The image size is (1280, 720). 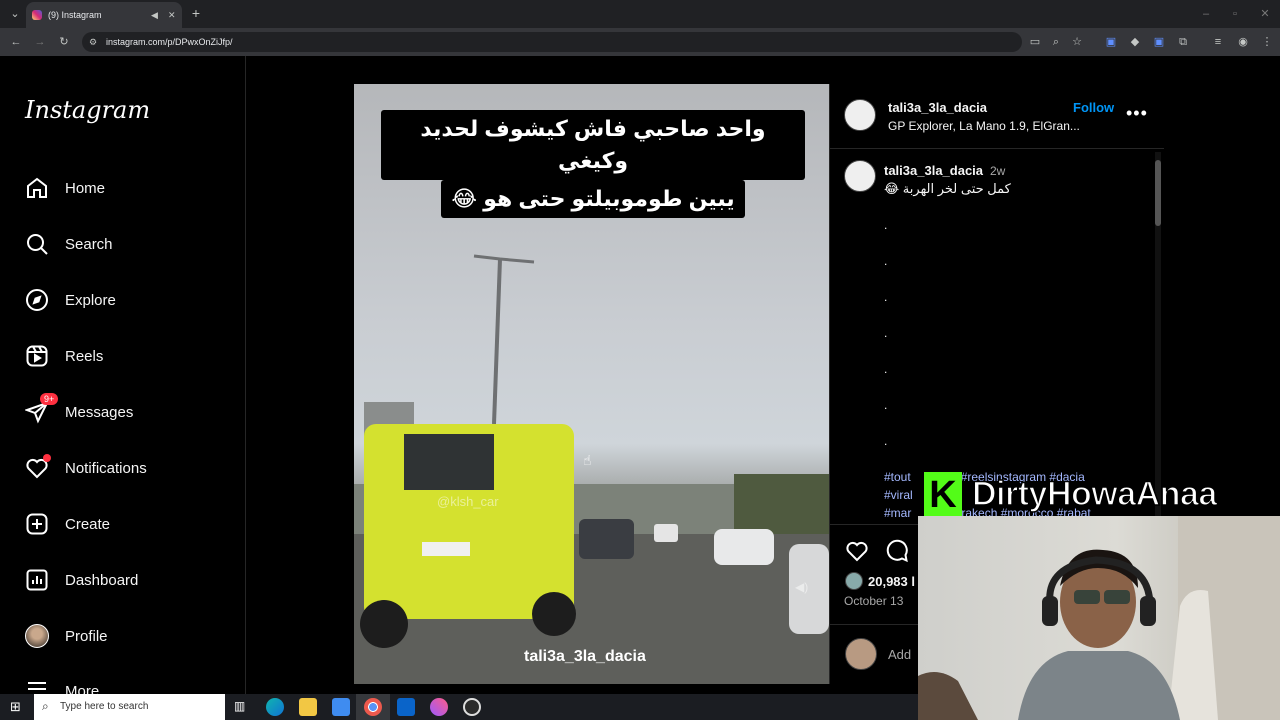 I want to click on zoom-icon: ⌕, so click(x=1056, y=42).